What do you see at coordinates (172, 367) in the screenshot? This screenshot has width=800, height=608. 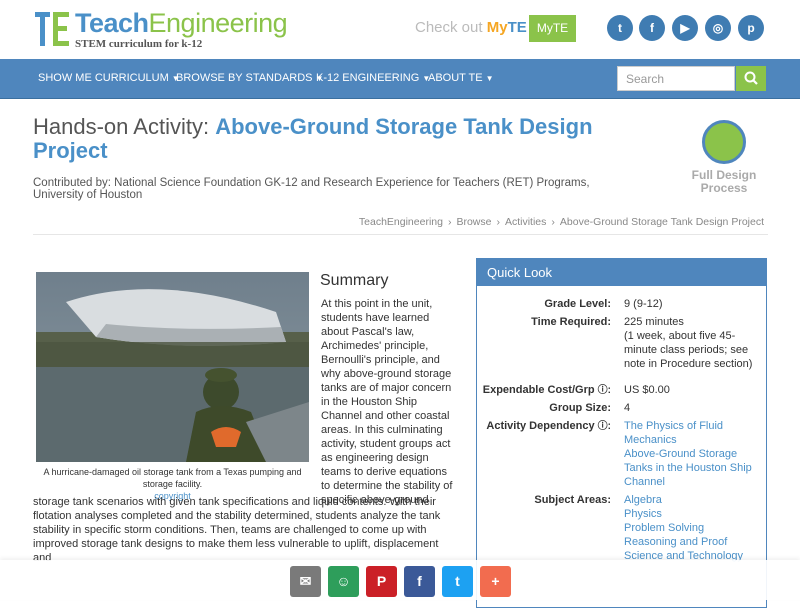 I see `activity-photo` at bounding box center [172, 367].